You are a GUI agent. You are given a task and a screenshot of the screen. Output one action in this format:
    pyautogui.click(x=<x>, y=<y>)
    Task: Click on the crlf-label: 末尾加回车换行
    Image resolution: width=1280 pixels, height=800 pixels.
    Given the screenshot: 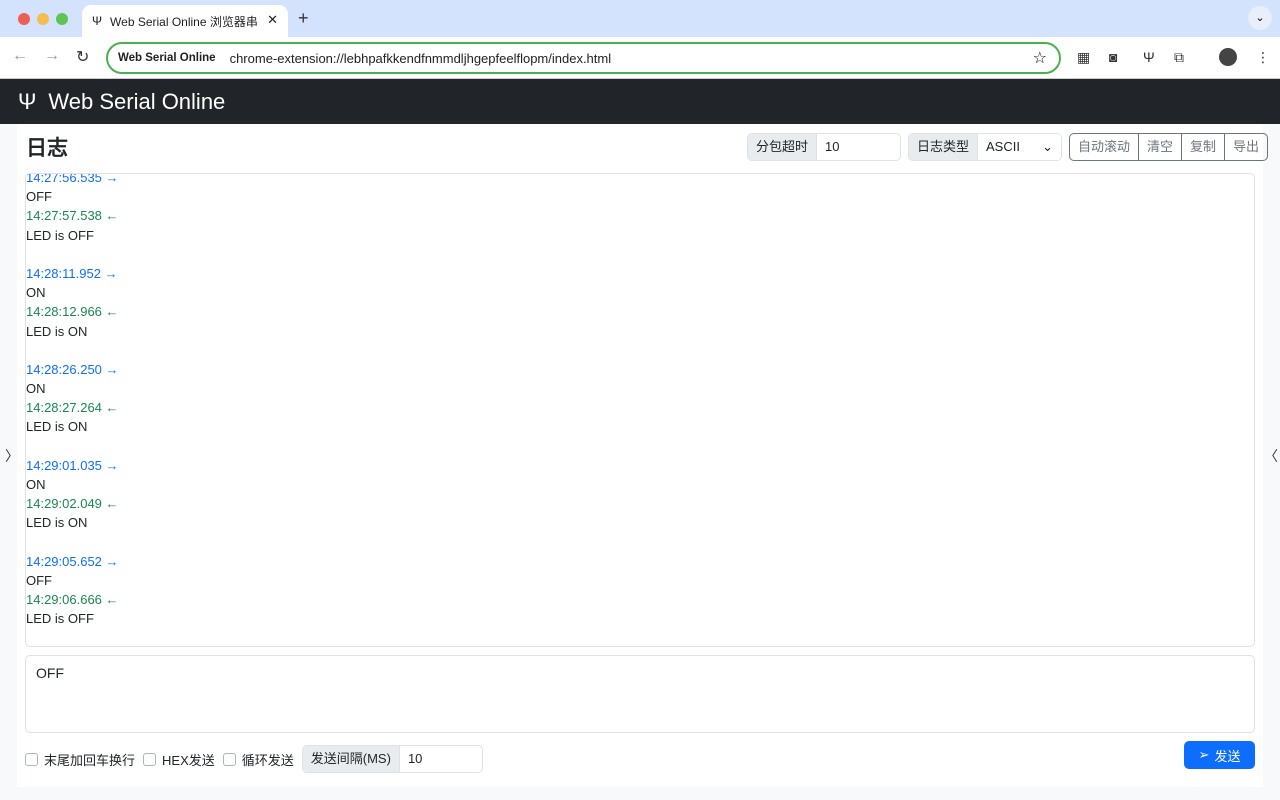 What is the action you would take?
    pyautogui.click(x=90, y=760)
    